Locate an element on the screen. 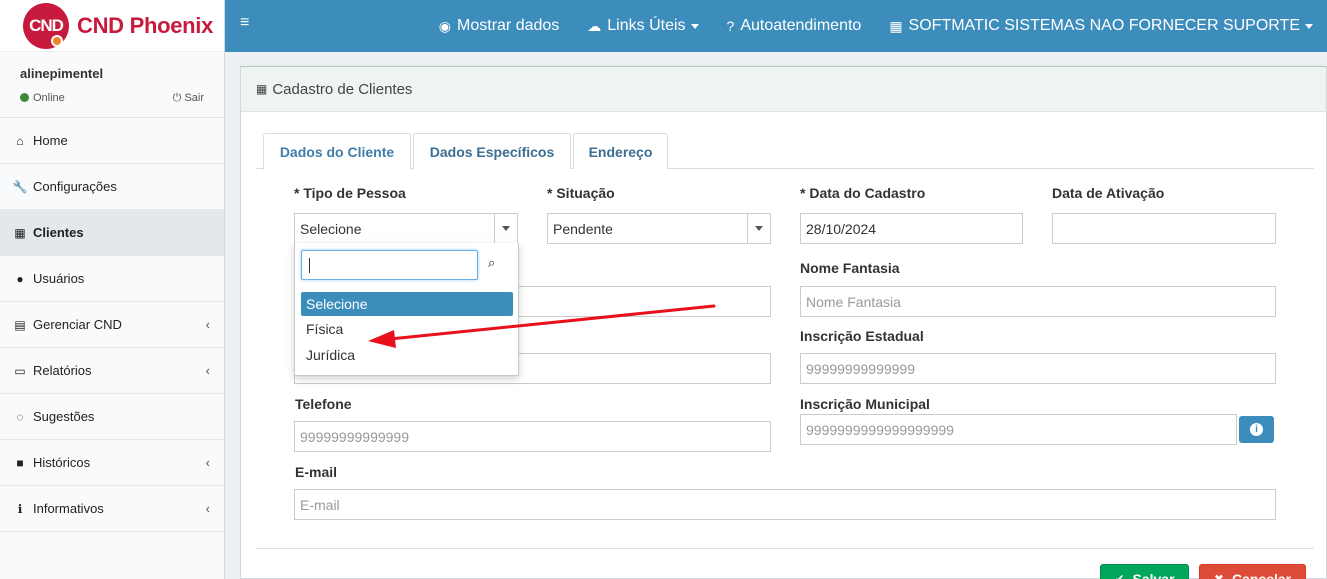  sidebar-item-sugestoes: ◌ Sugestões is located at coordinates (112, 417).